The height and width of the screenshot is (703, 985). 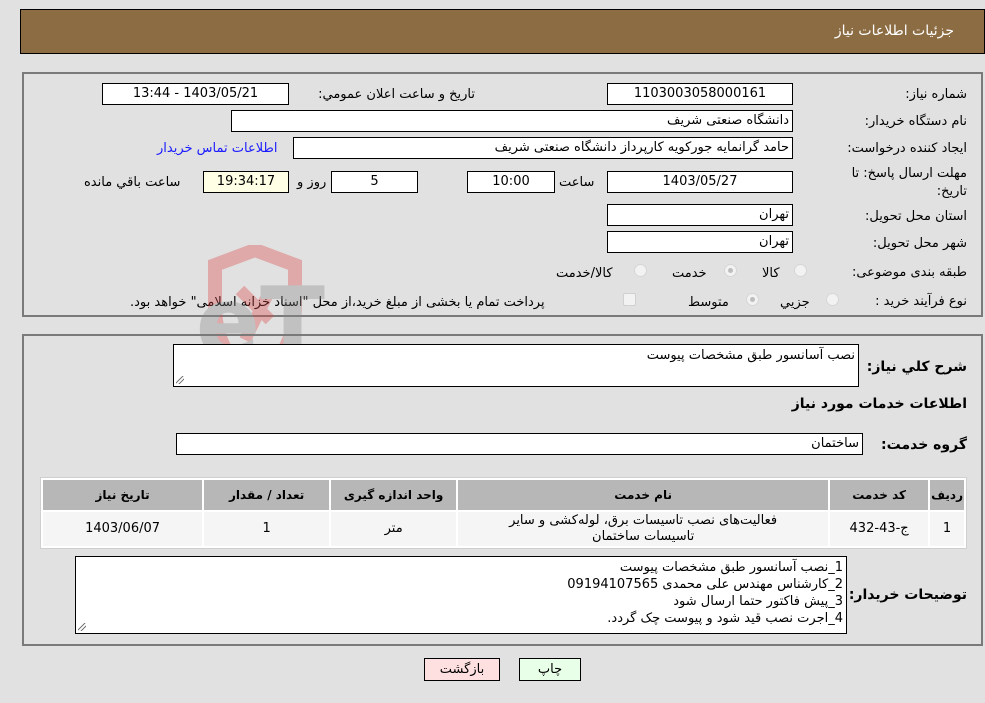 I want to click on cell-need-date: 1403/06/07, so click(x=123, y=529).